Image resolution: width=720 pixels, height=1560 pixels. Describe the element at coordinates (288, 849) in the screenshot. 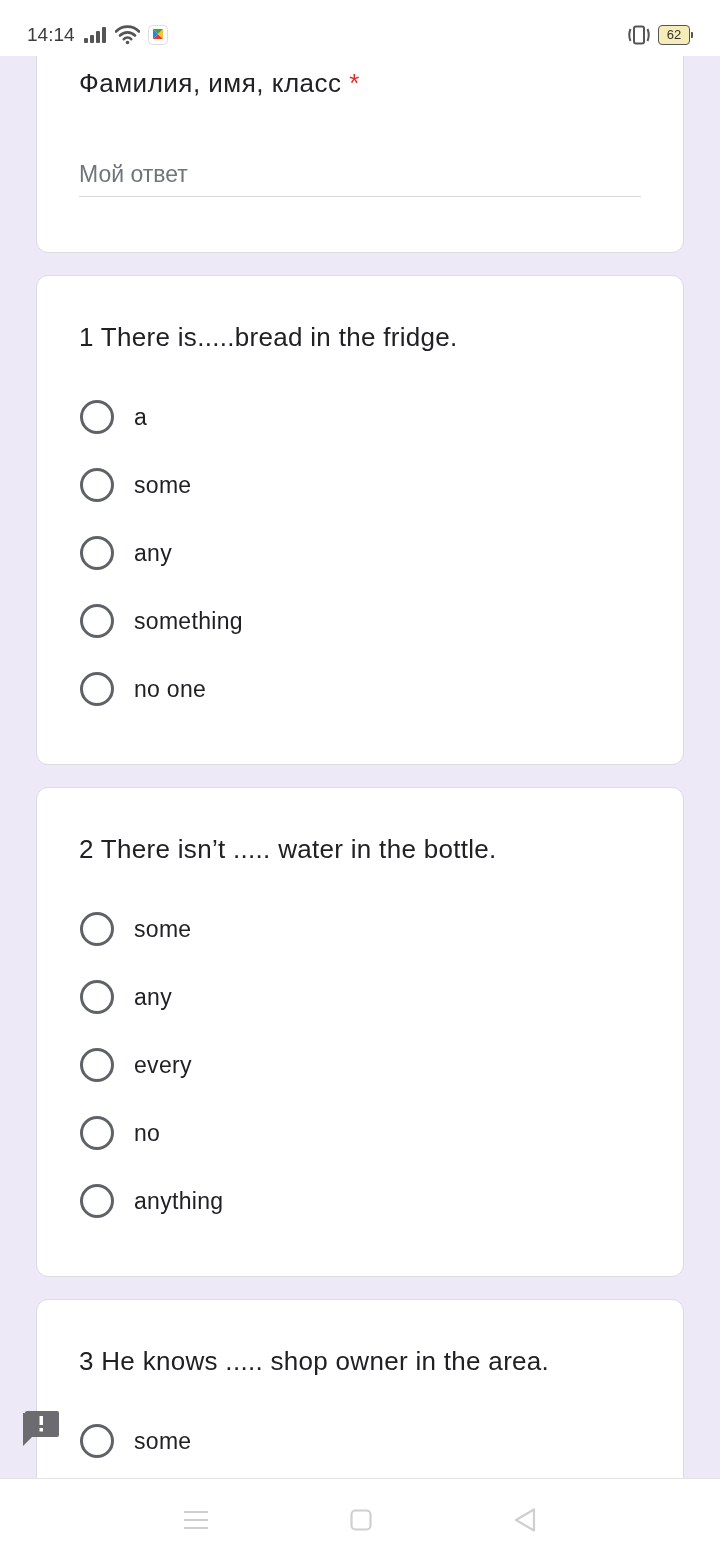

I see `question-title: 2 There isn’t ..... water in the bottle.` at that location.